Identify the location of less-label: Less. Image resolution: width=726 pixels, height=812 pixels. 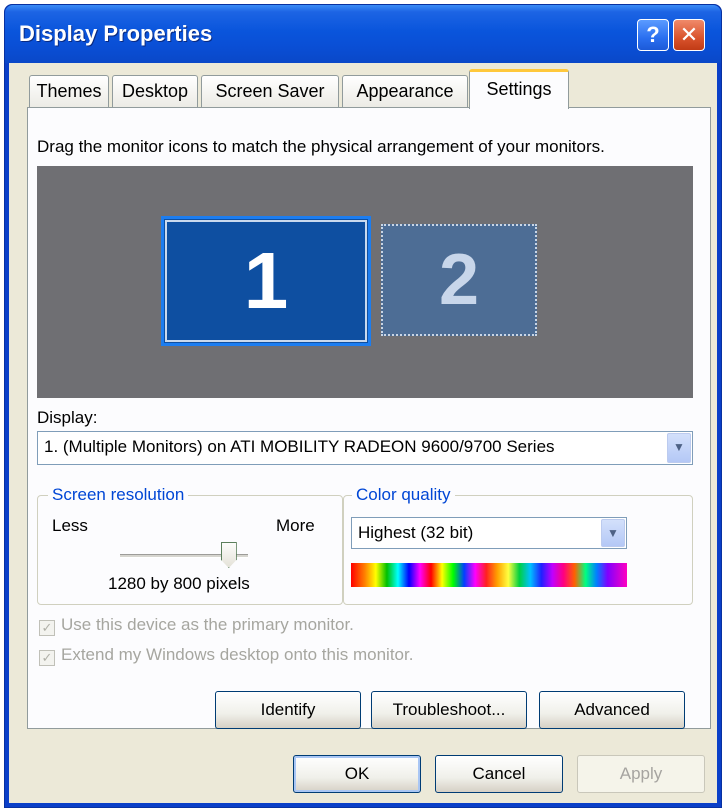
(70, 525).